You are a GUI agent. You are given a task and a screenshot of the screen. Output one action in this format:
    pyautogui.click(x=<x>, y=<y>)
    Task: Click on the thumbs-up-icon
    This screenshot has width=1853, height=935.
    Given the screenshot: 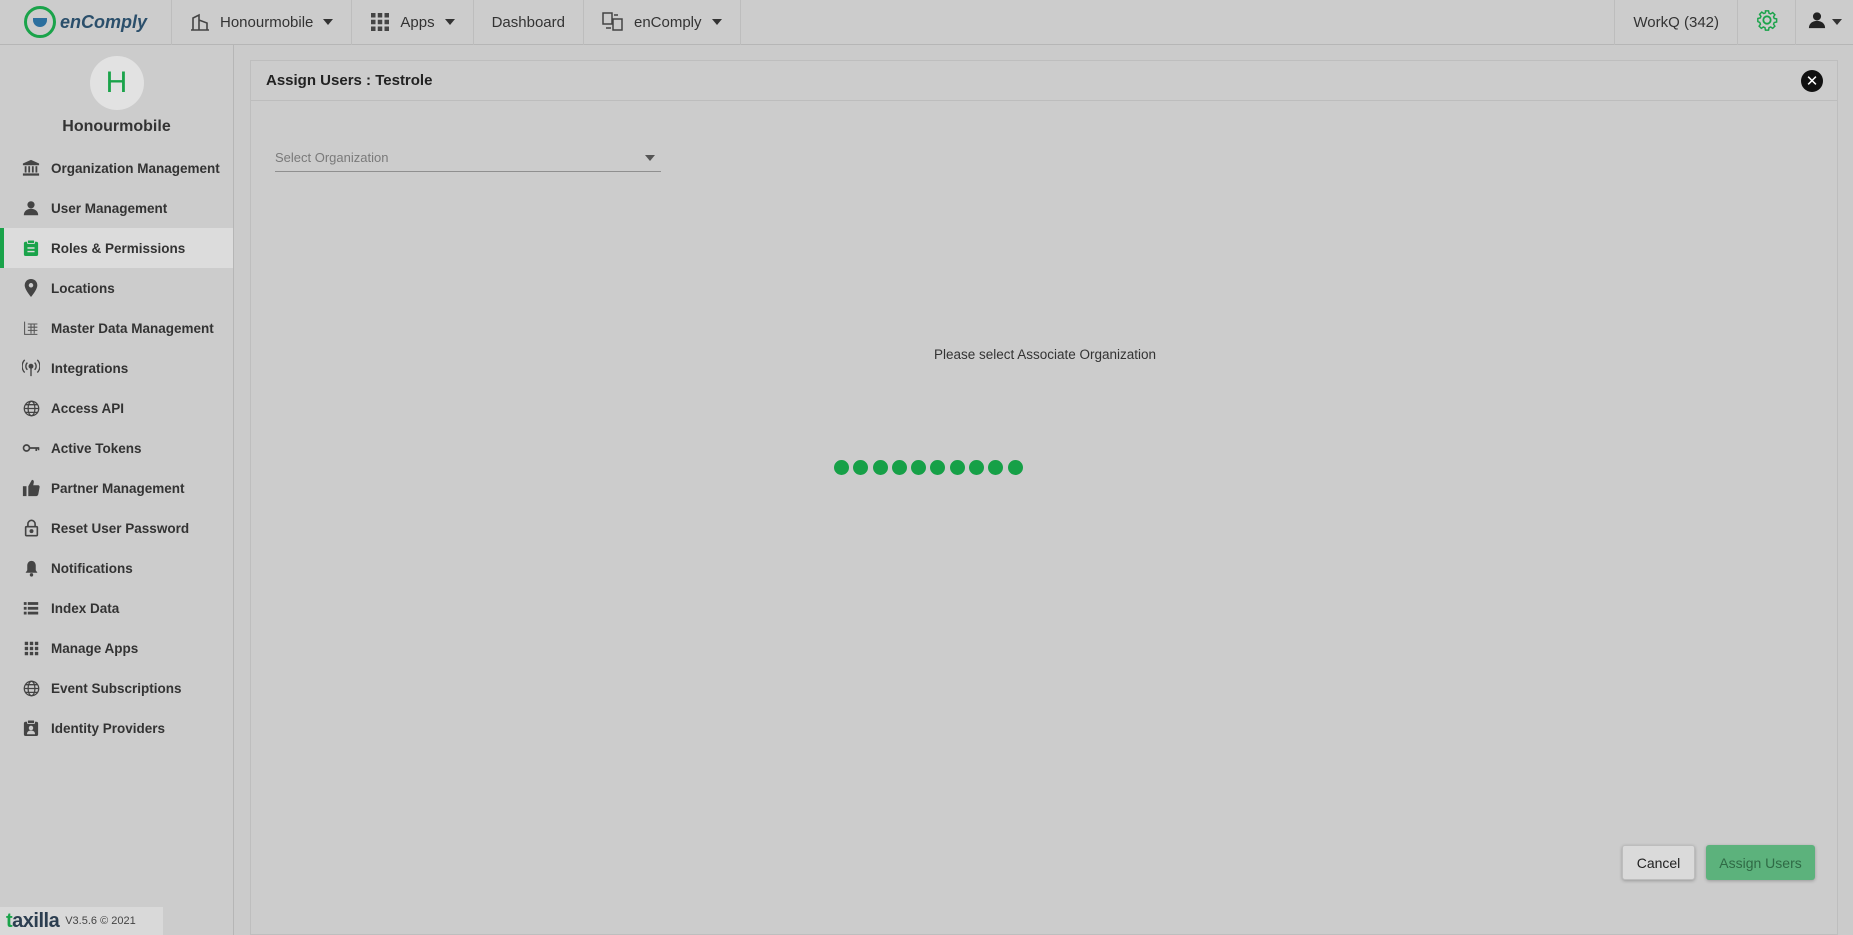 What is the action you would take?
    pyautogui.click(x=31, y=488)
    